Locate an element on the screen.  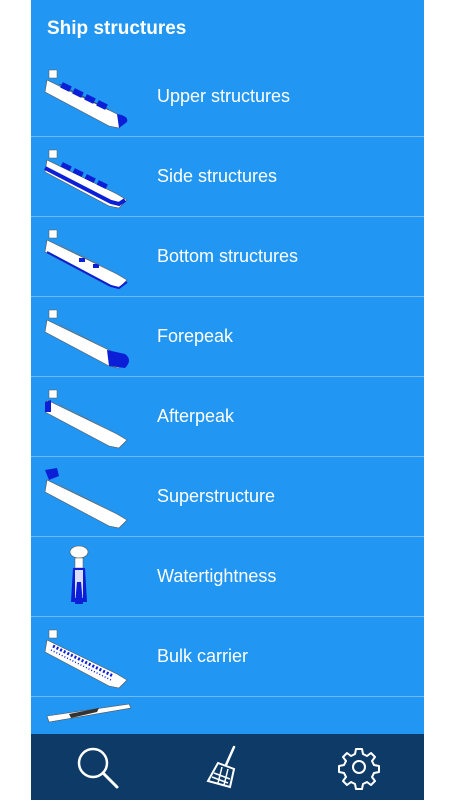
list-item-label: Bottom structures is located at coordinates (228, 256).